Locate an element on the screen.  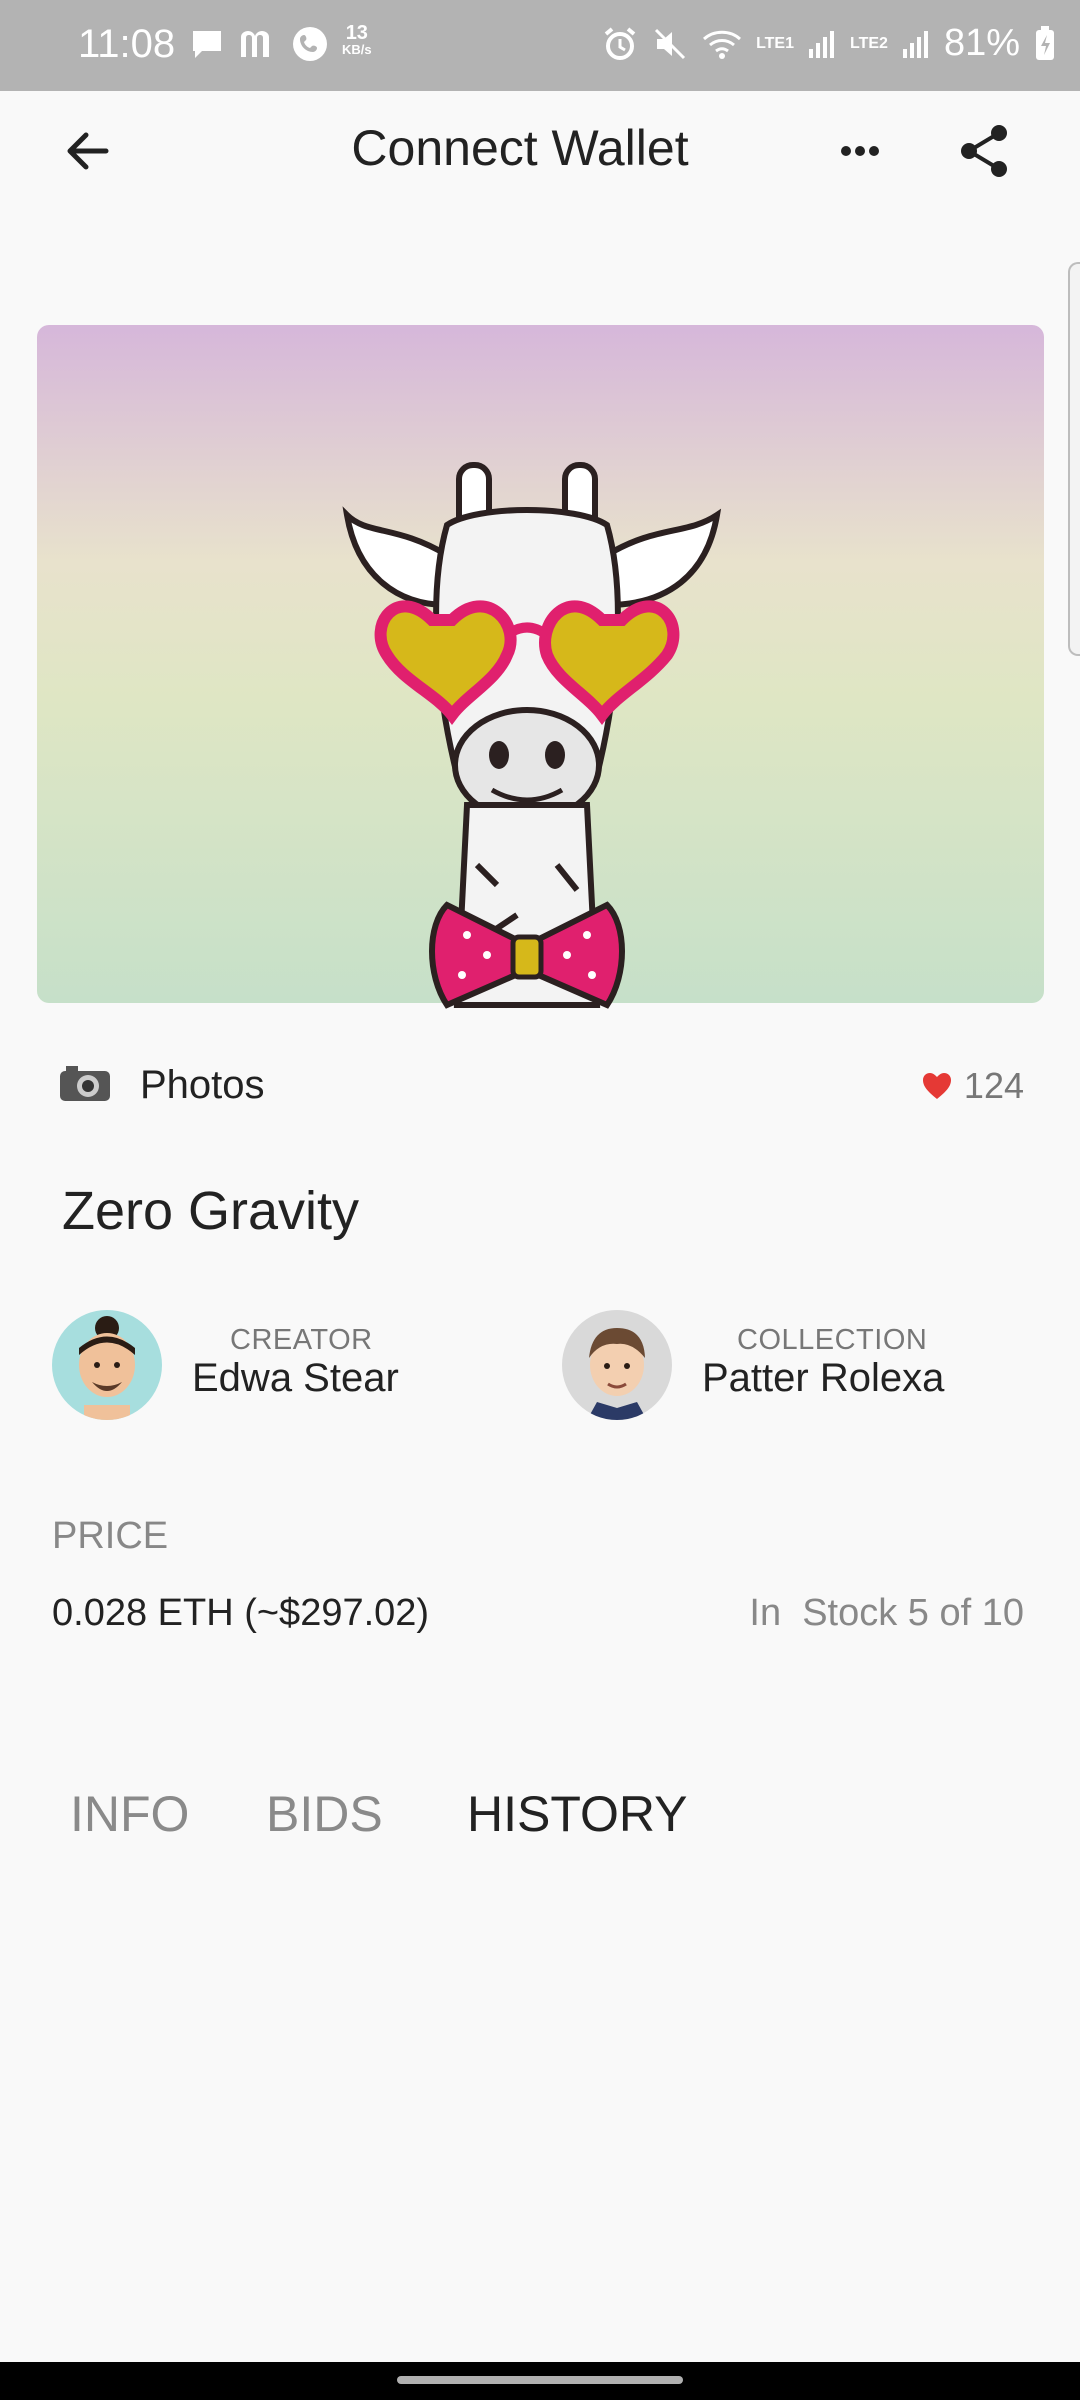
status-time: 11:08 is located at coordinates (127, 44).